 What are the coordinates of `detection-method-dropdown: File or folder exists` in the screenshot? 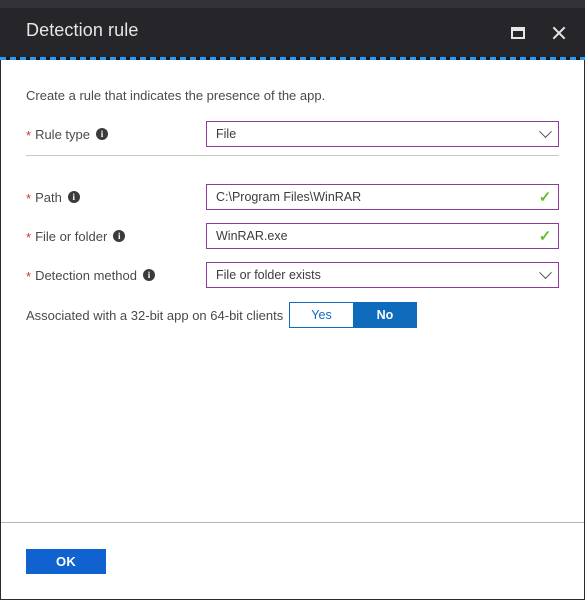 It's located at (382, 275).